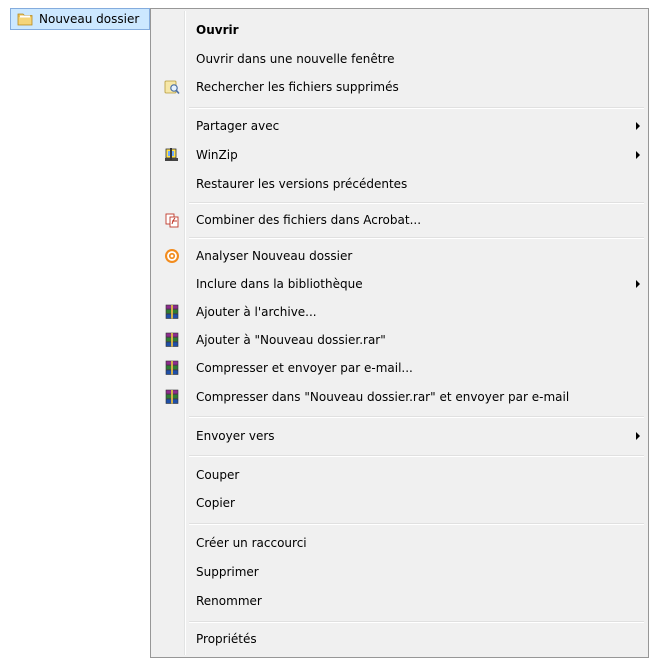  I want to click on menu-item-share-with: Partager avec, so click(399, 126).